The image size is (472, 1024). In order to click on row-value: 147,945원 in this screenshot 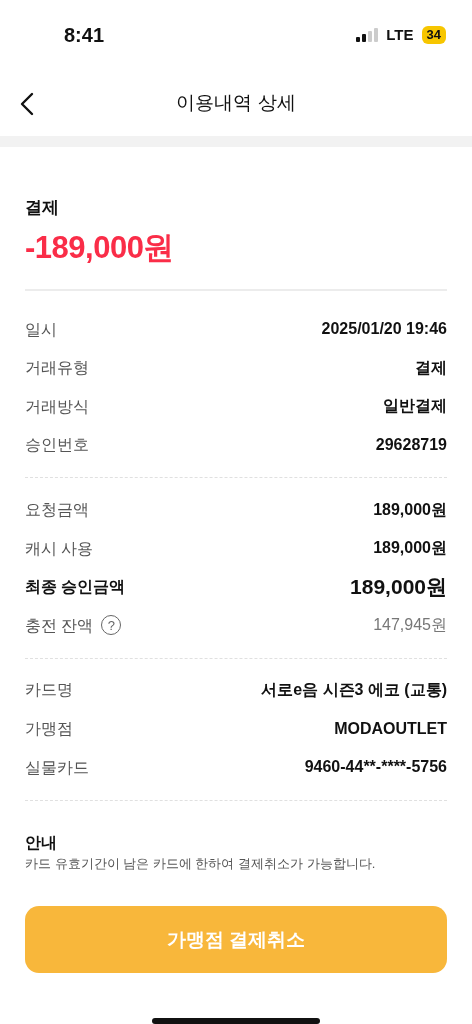, I will do `click(410, 625)`.